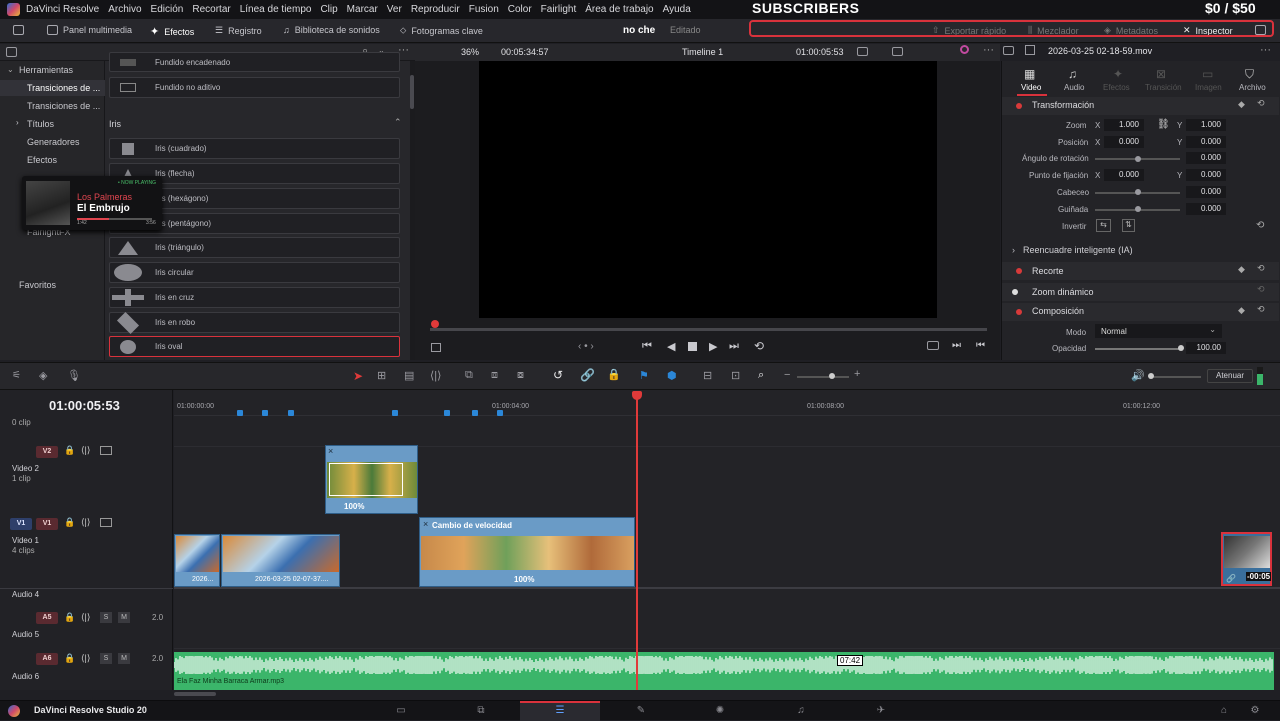 Image resolution: width=1280 pixels, height=721 pixels. What do you see at coordinates (1138, 159) in the screenshot?
I see `rotation-knob` at bounding box center [1138, 159].